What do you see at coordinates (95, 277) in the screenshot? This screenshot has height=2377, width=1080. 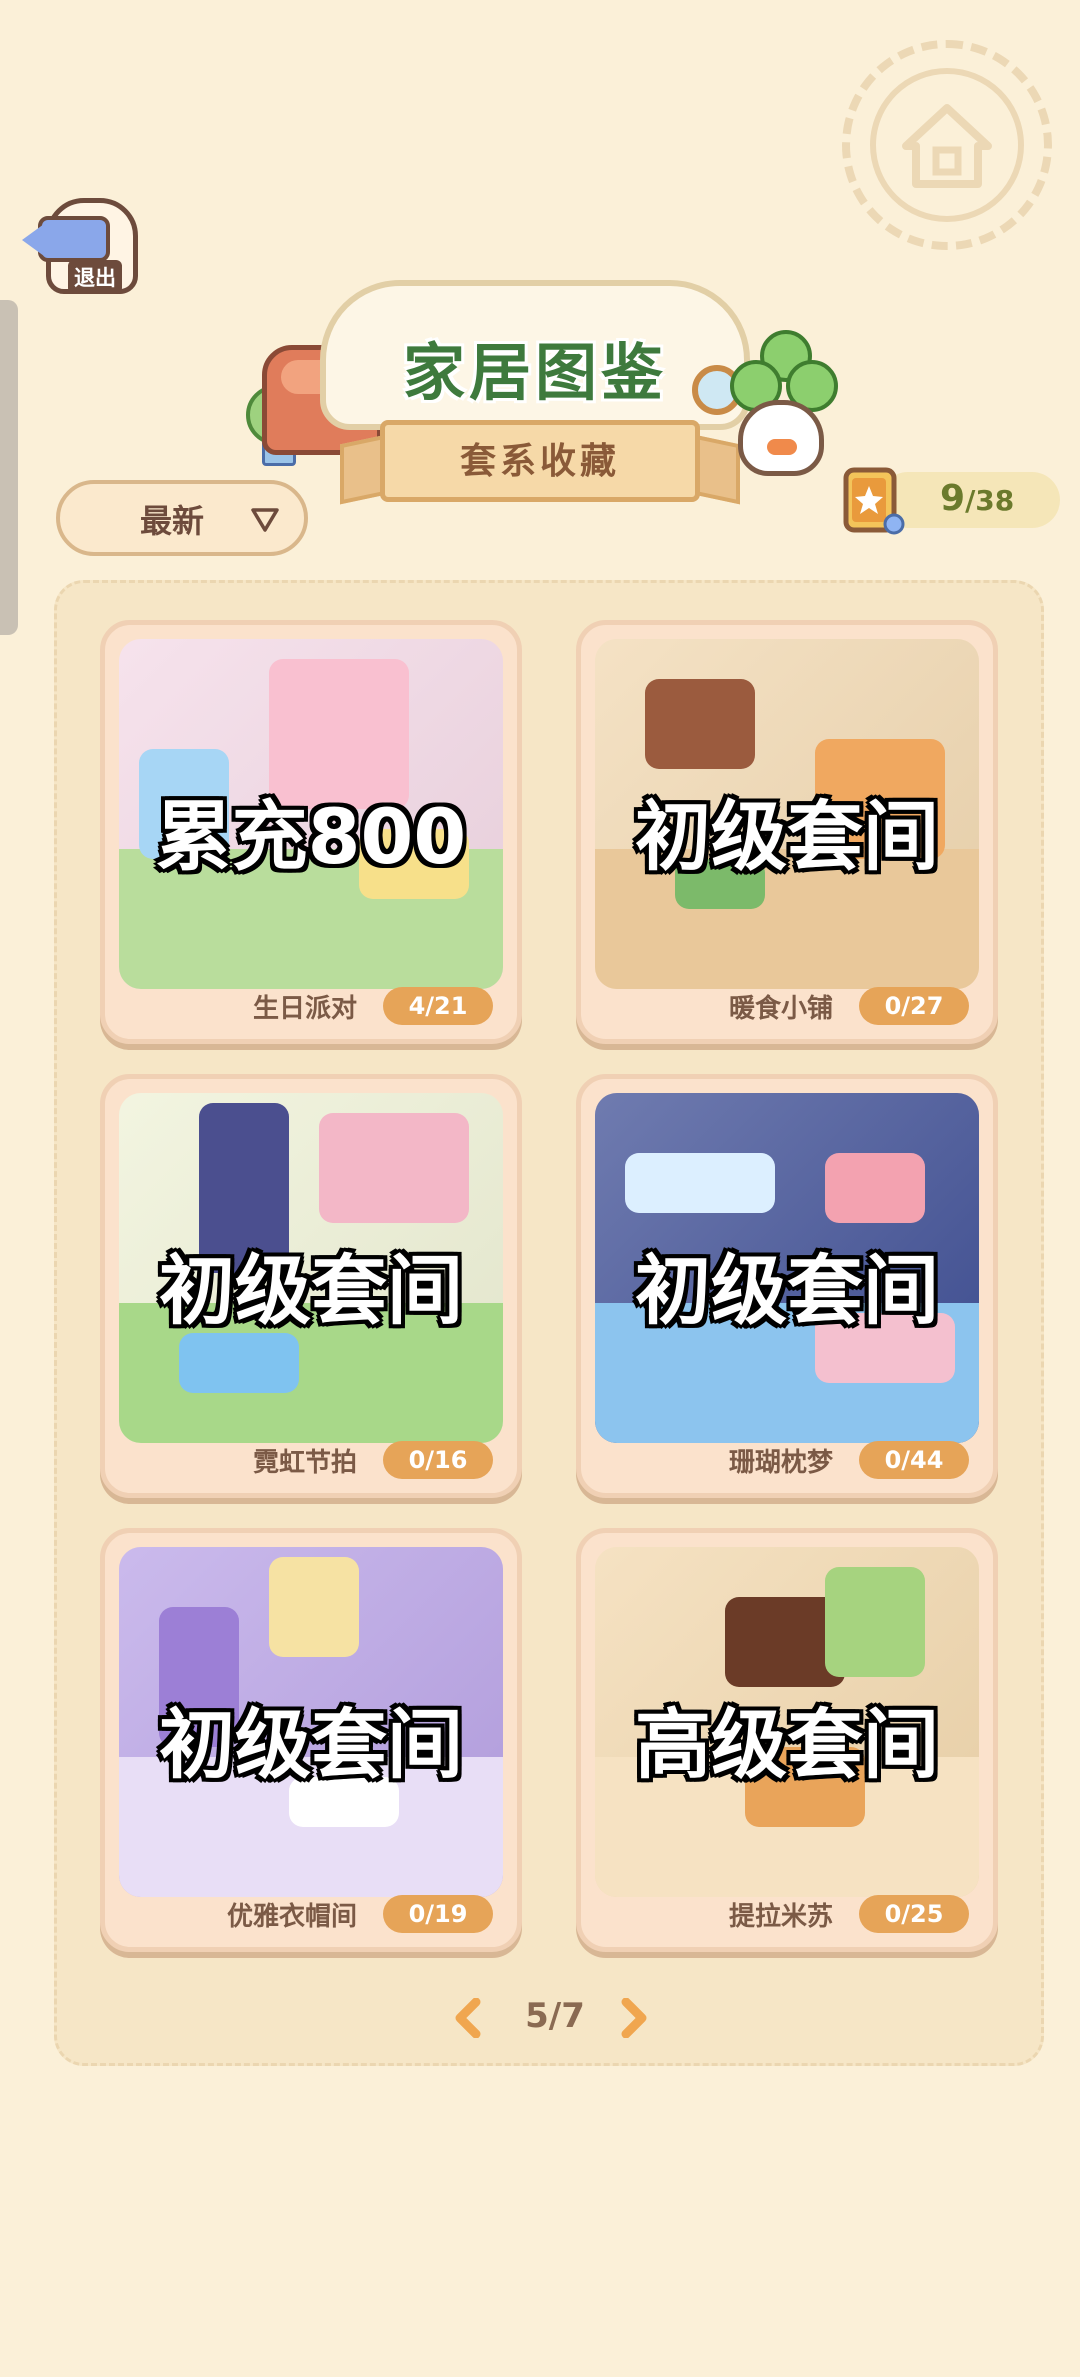 I see `exit-label: 退出` at bounding box center [95, 277].